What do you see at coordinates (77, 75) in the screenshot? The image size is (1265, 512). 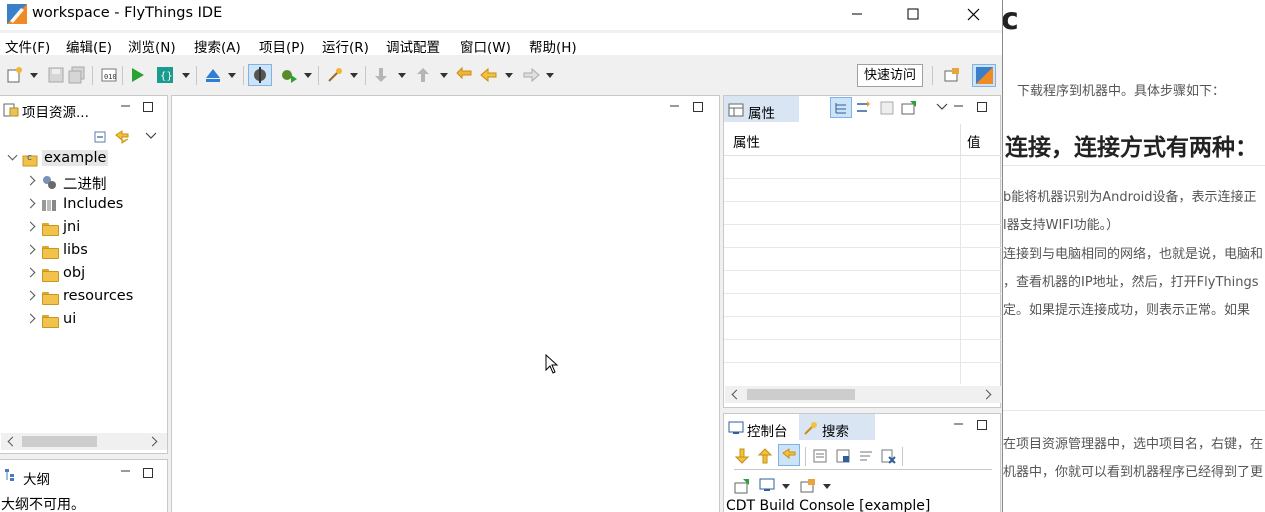 I see `save-all-icon` at bounding box center [77, 75].